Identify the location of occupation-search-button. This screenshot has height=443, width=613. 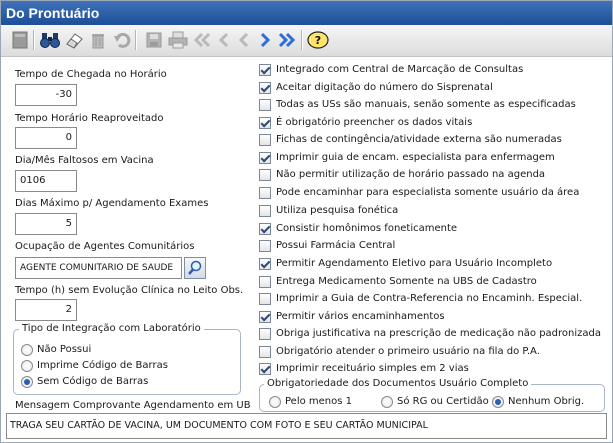
(195, 268).